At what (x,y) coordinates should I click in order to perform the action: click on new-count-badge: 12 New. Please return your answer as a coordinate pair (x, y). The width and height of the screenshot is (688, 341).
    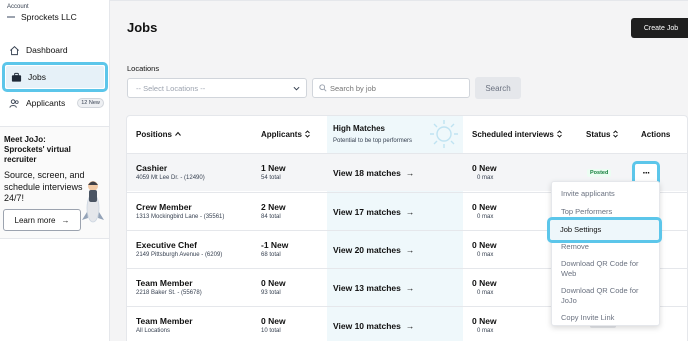
    Looking at the image, I should click on (90, 103).